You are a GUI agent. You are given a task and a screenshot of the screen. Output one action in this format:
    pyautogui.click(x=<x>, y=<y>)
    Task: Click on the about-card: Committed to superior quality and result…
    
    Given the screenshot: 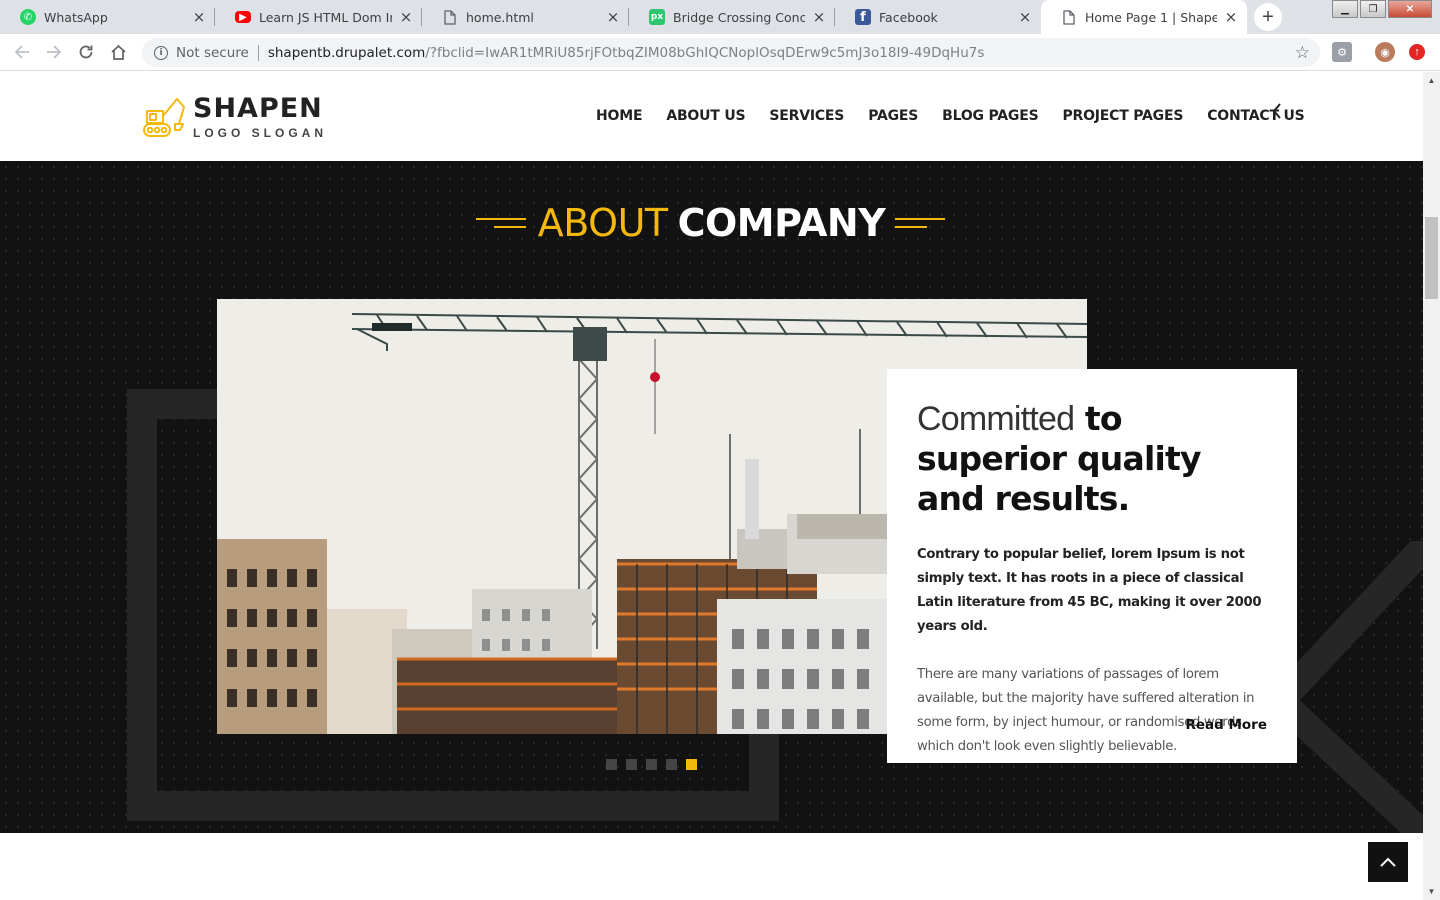 What is the action you would take?
    pyautogui.click(x=1092, y=566)
    